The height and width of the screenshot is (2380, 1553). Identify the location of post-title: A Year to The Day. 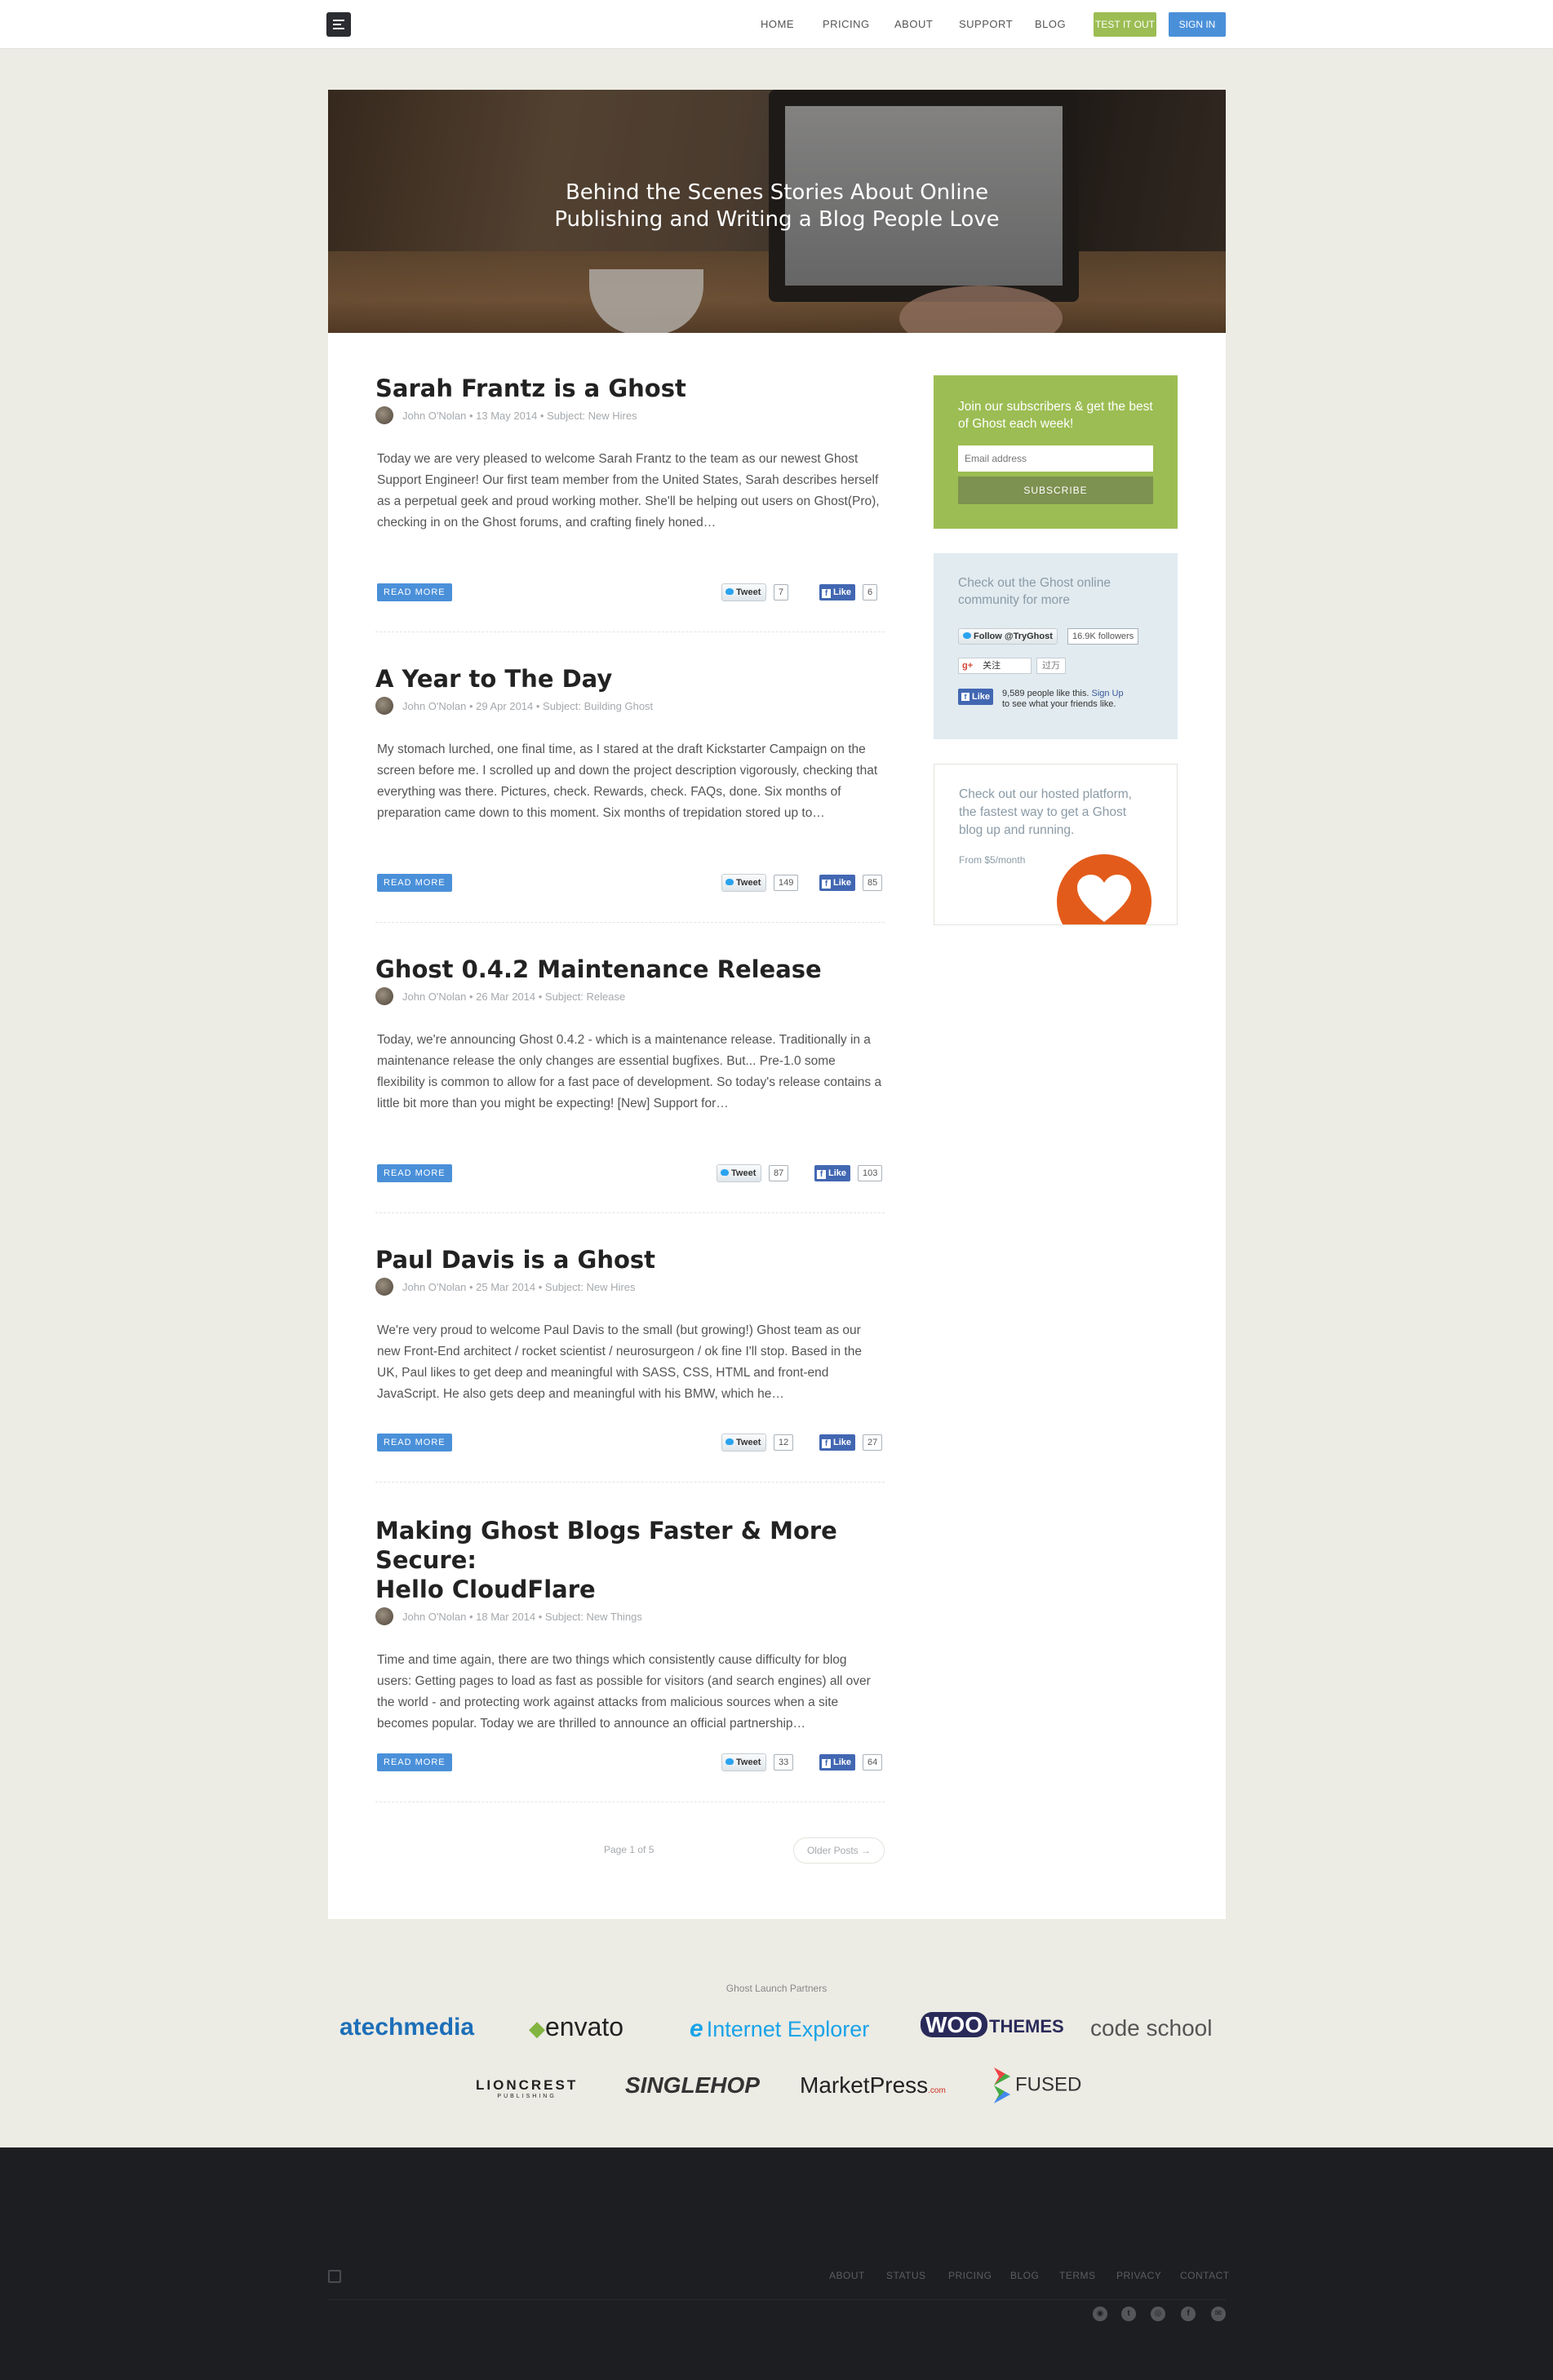
(630, 679).